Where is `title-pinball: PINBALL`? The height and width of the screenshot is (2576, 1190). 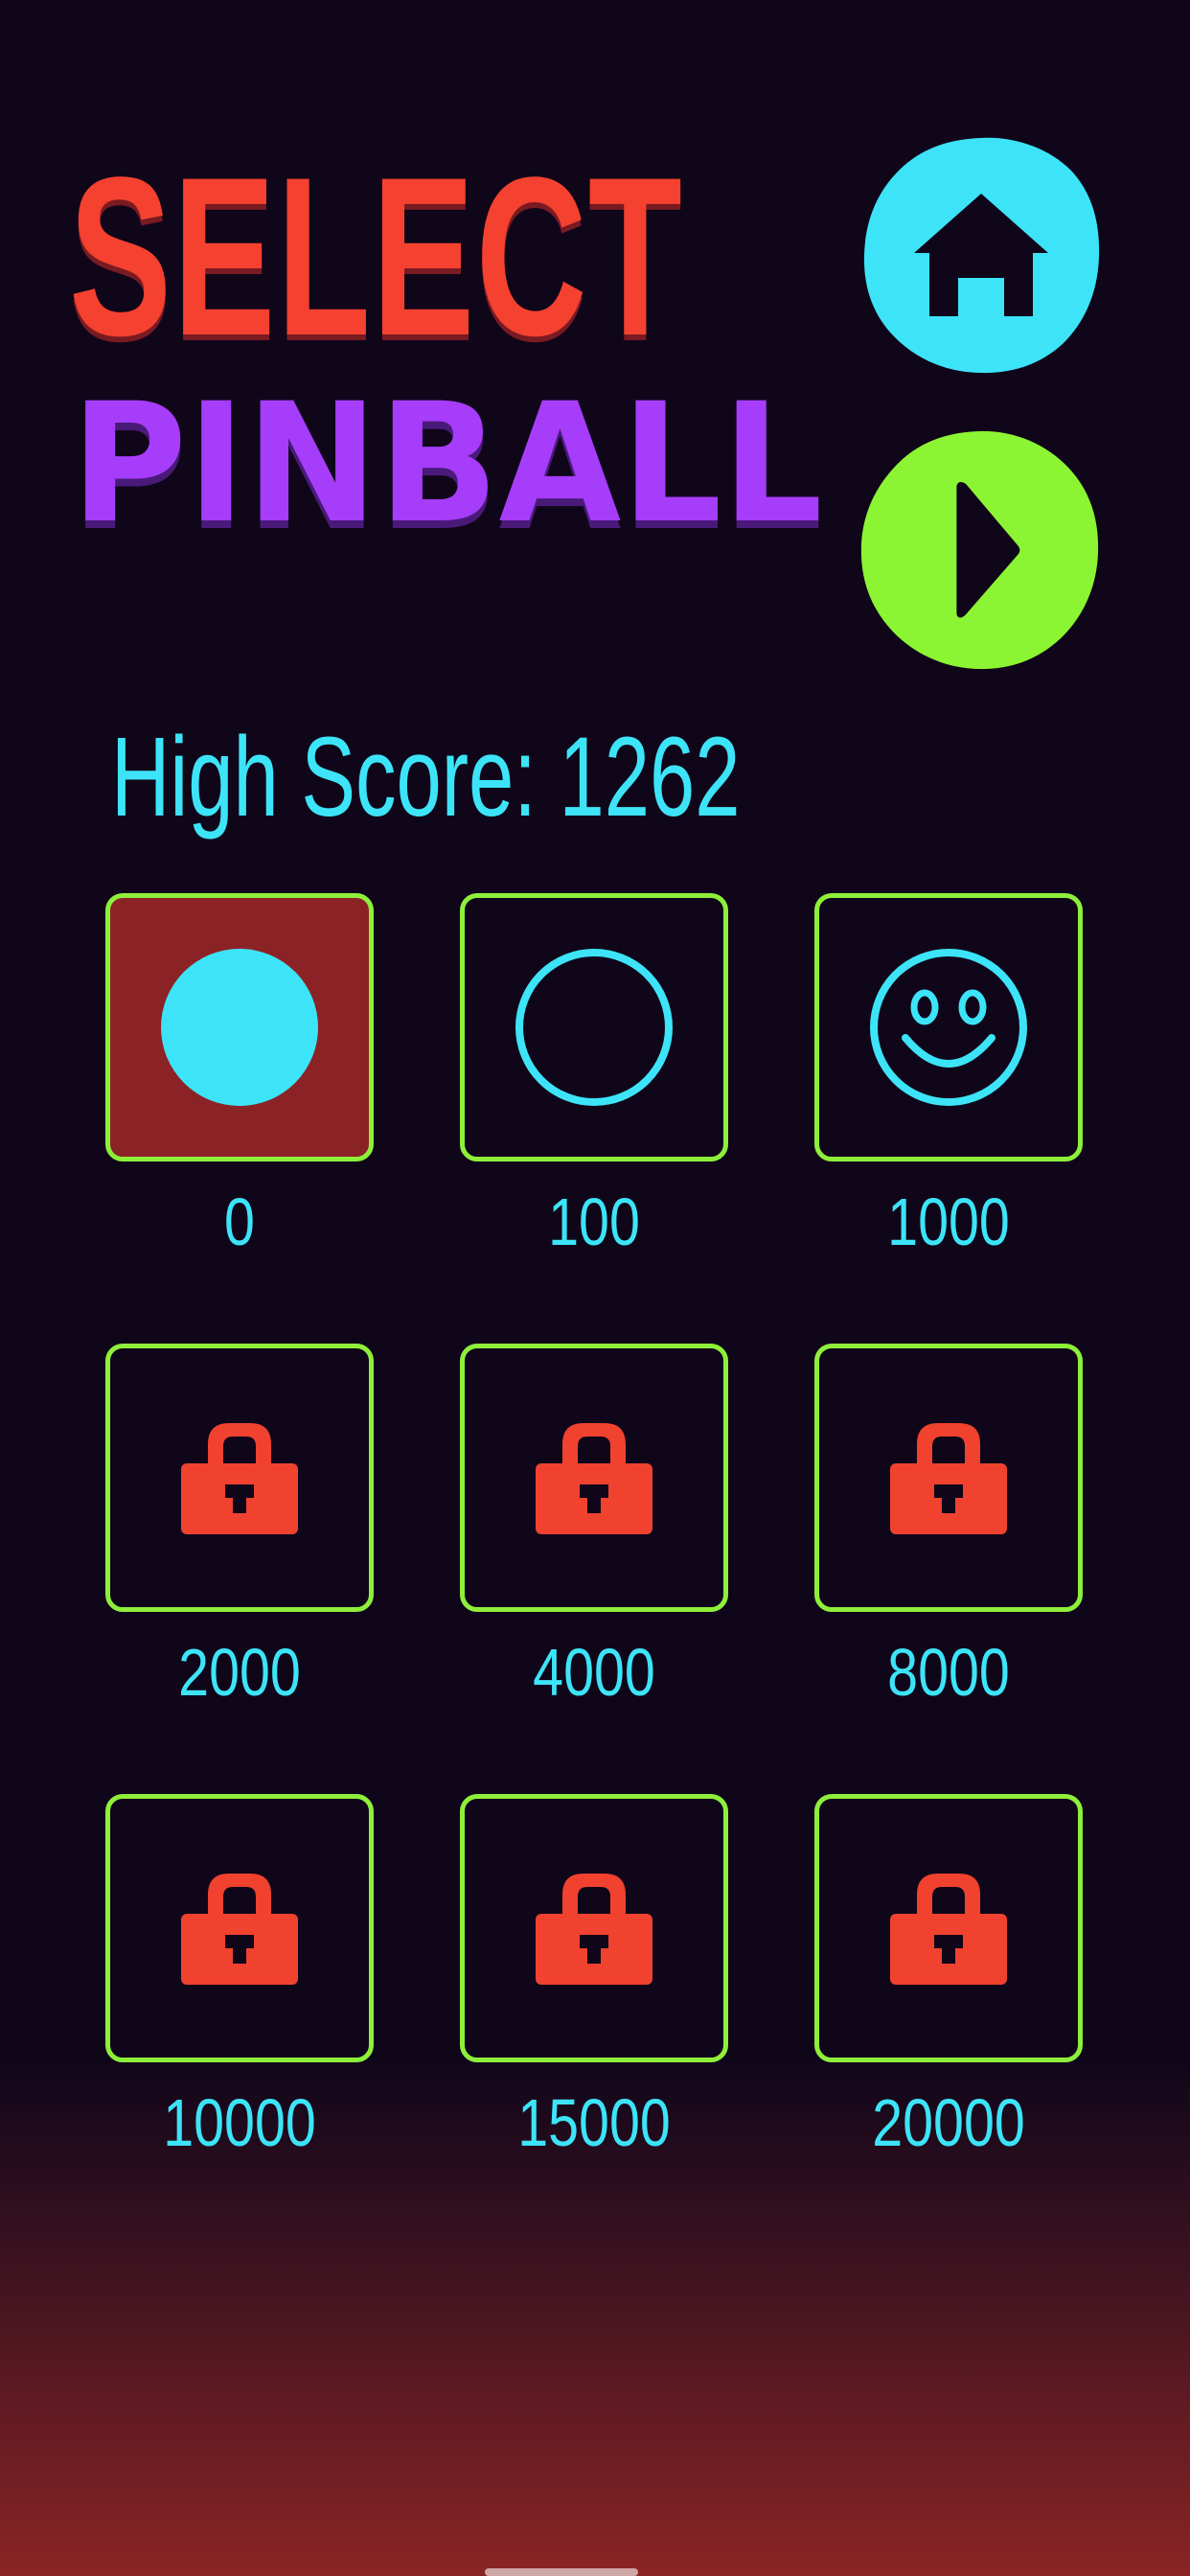
title-pinball: PINBALL is located at coordinates (447, 463).